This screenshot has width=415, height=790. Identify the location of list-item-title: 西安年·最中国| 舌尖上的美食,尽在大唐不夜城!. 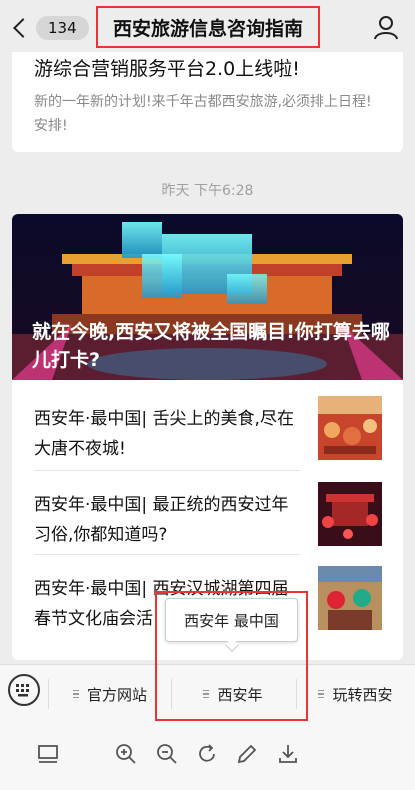
(164, 434).